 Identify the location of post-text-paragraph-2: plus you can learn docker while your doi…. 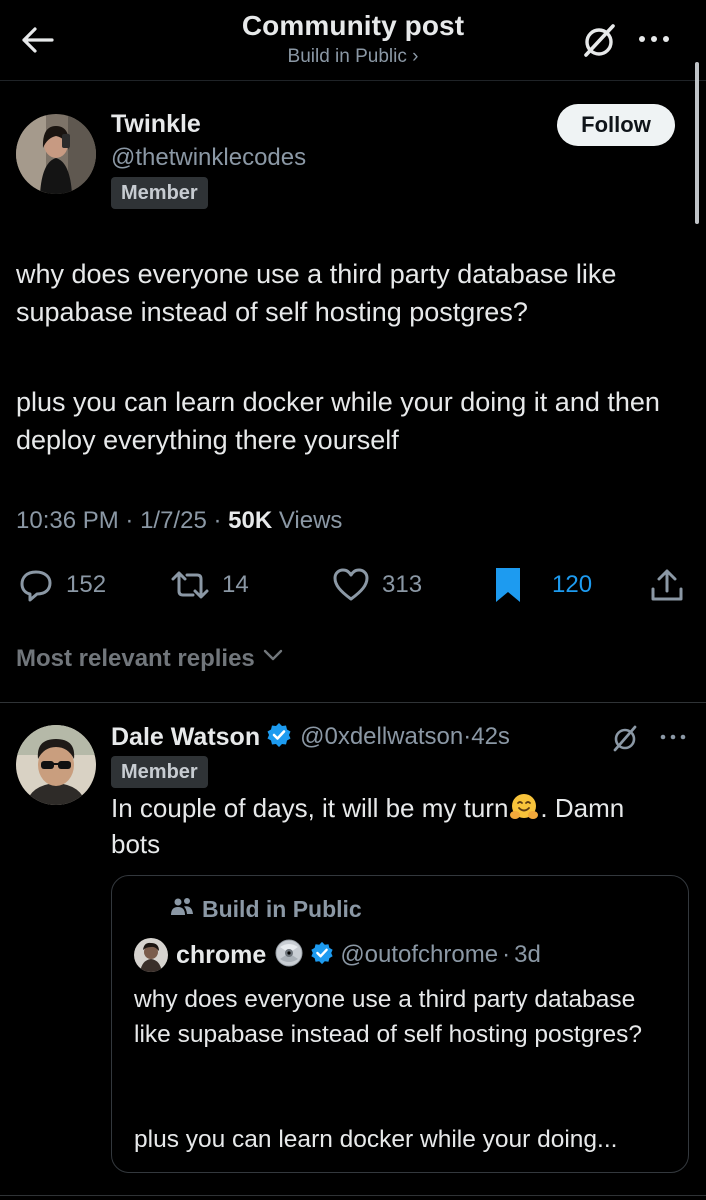
(338, 421).